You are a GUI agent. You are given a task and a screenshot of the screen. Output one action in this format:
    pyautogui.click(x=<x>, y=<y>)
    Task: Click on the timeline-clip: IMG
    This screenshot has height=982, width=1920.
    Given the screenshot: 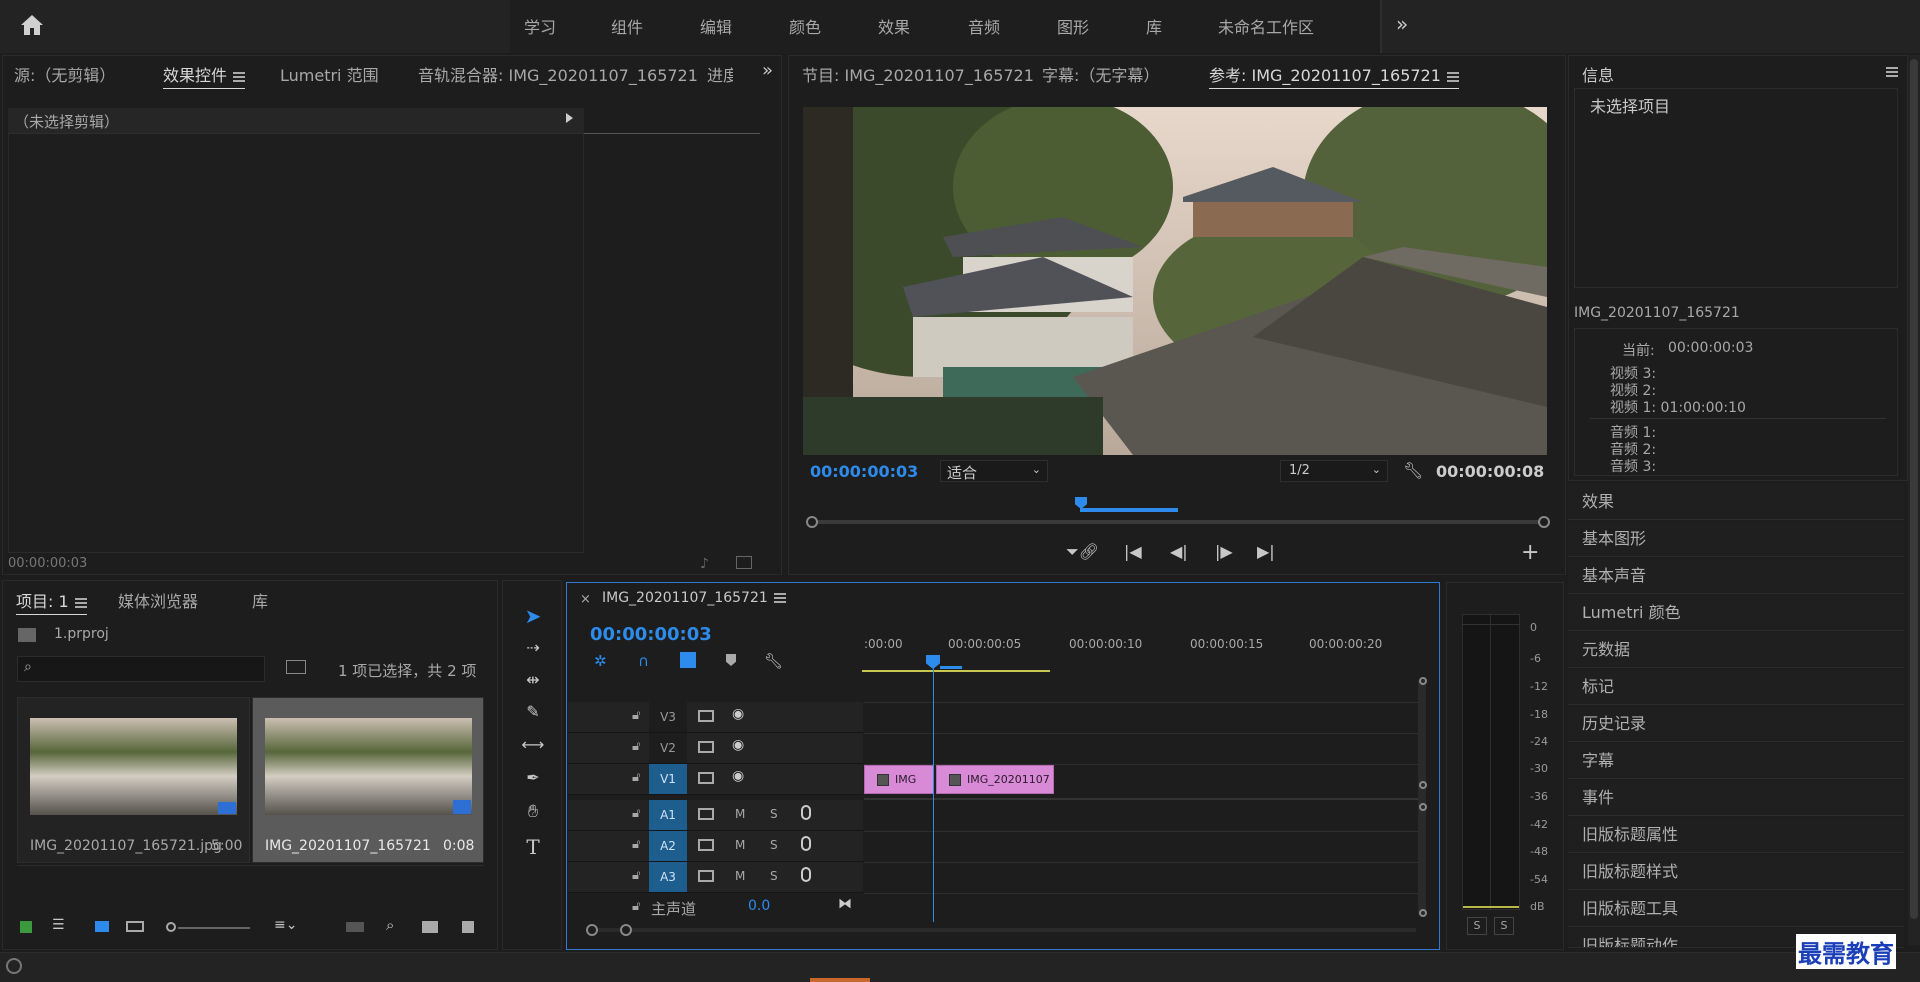 What is the action you would take?
    pyautogui.click(x=899, y=779)
    